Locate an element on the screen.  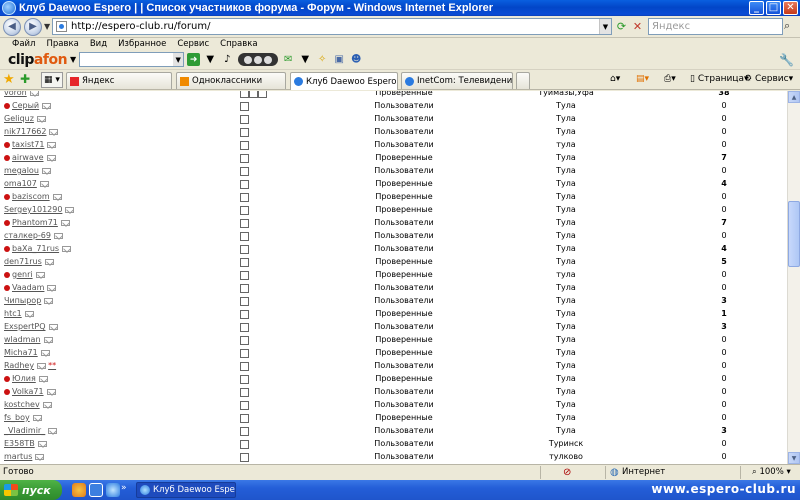
page-menu-button: ▯ Страница ▾ is located at coordinates (719, 79).